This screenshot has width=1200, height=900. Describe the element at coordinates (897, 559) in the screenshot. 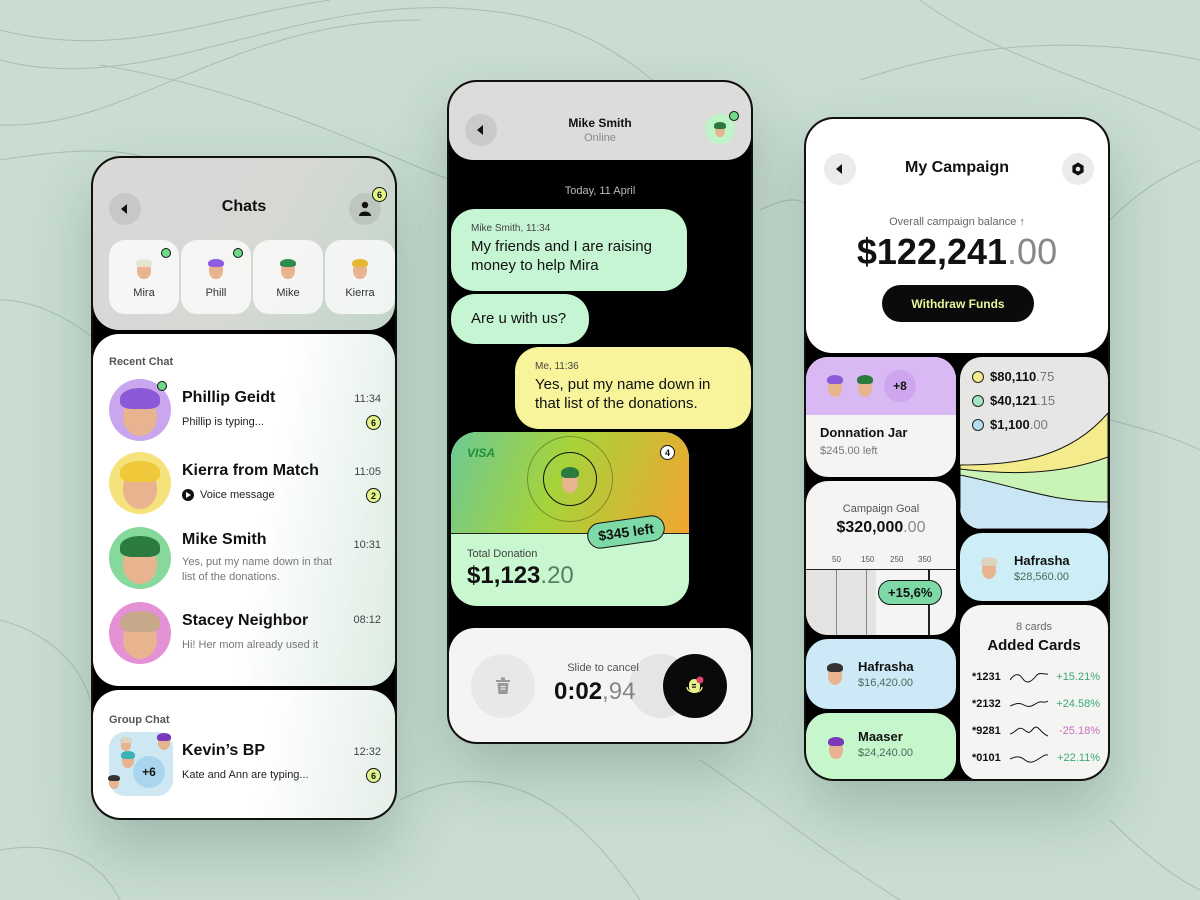

I see `axis-tick: 250` at that location.